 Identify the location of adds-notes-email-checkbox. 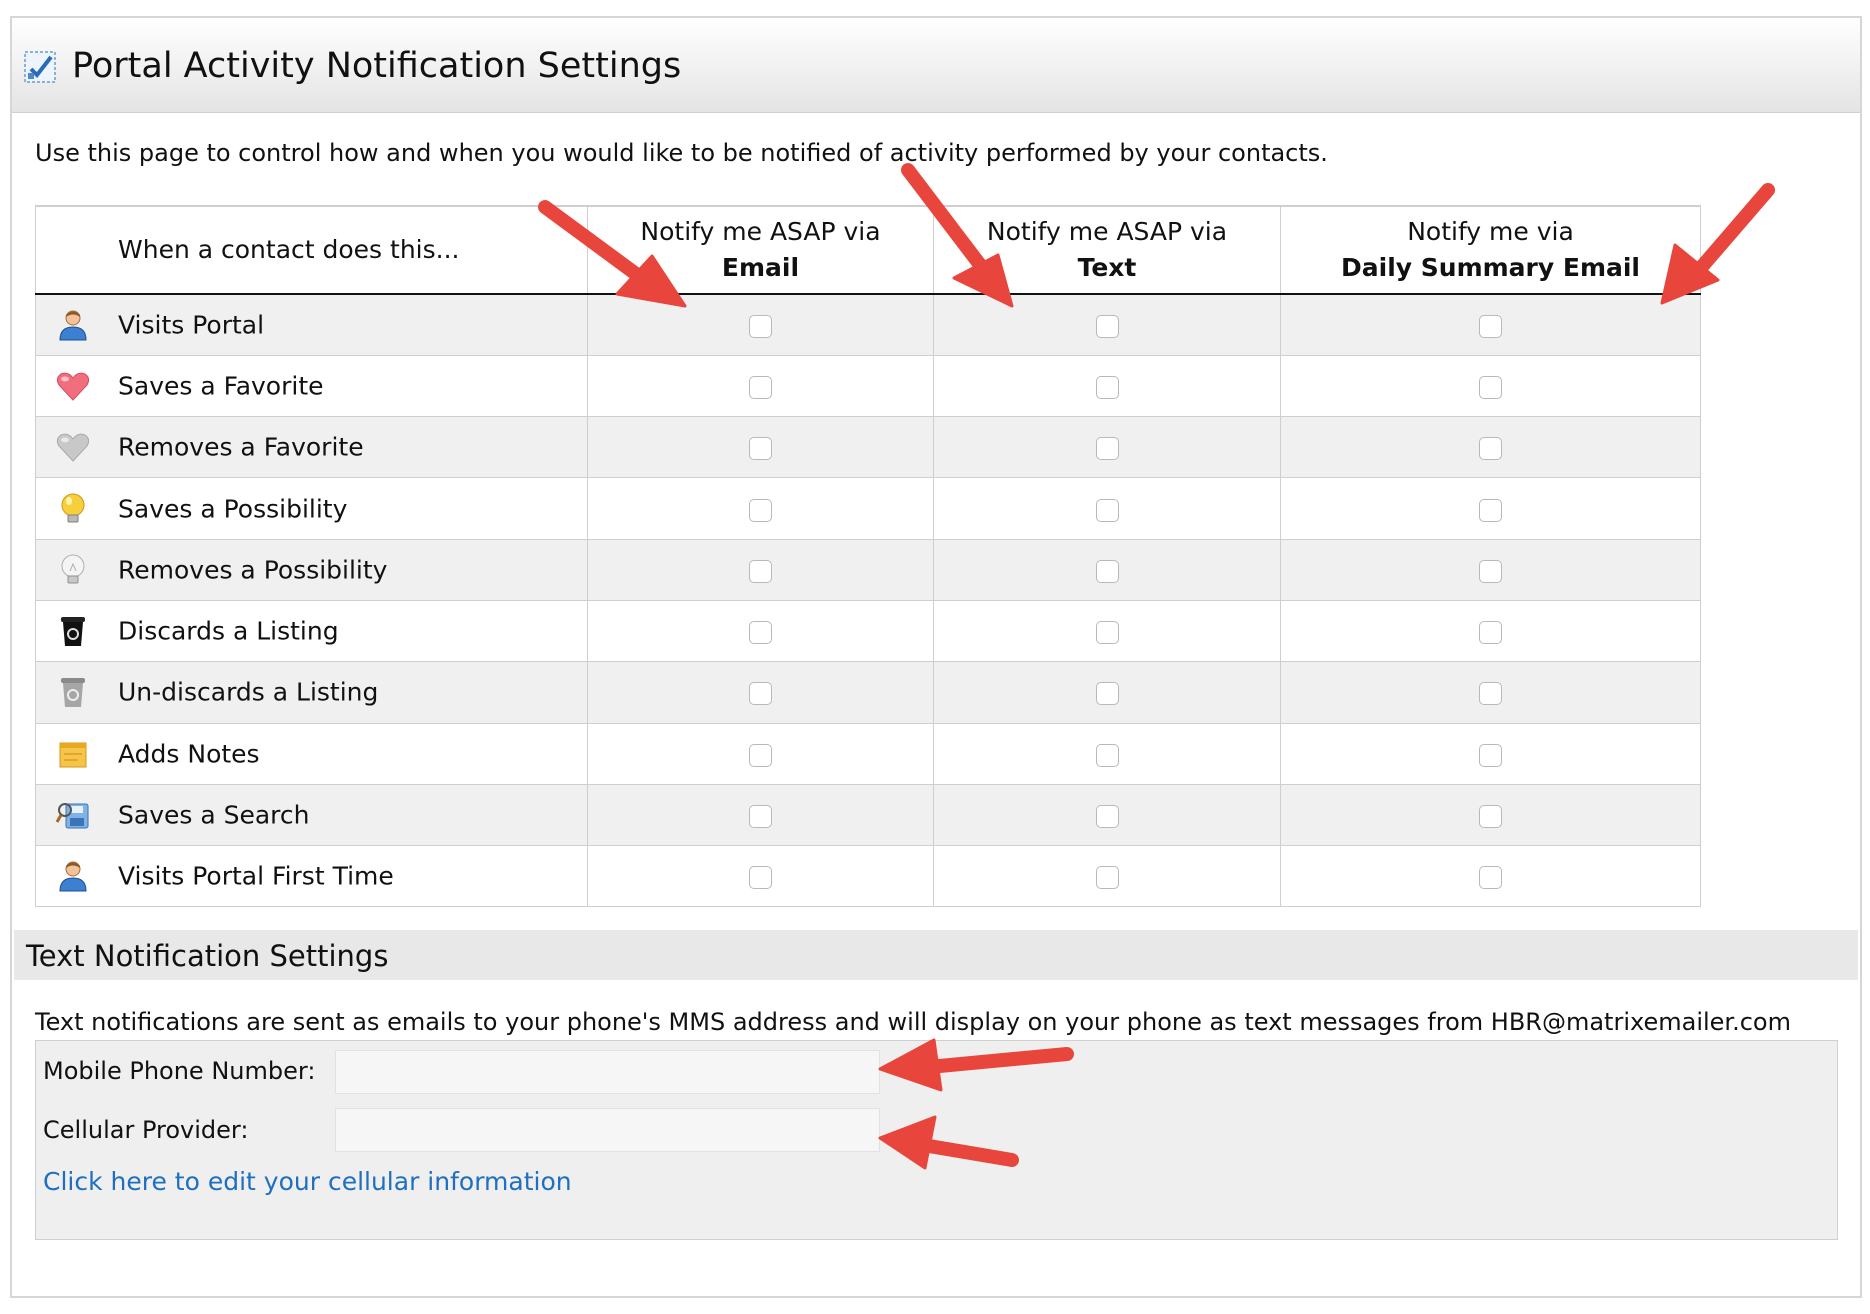
(760, 755).